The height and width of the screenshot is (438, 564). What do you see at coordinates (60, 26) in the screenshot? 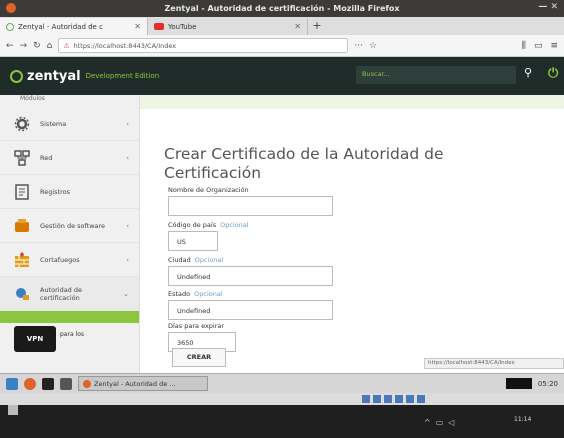
I see `tab-zentyal-label: Zentyal - Autoridad de c` at bounding box center [60, 26].